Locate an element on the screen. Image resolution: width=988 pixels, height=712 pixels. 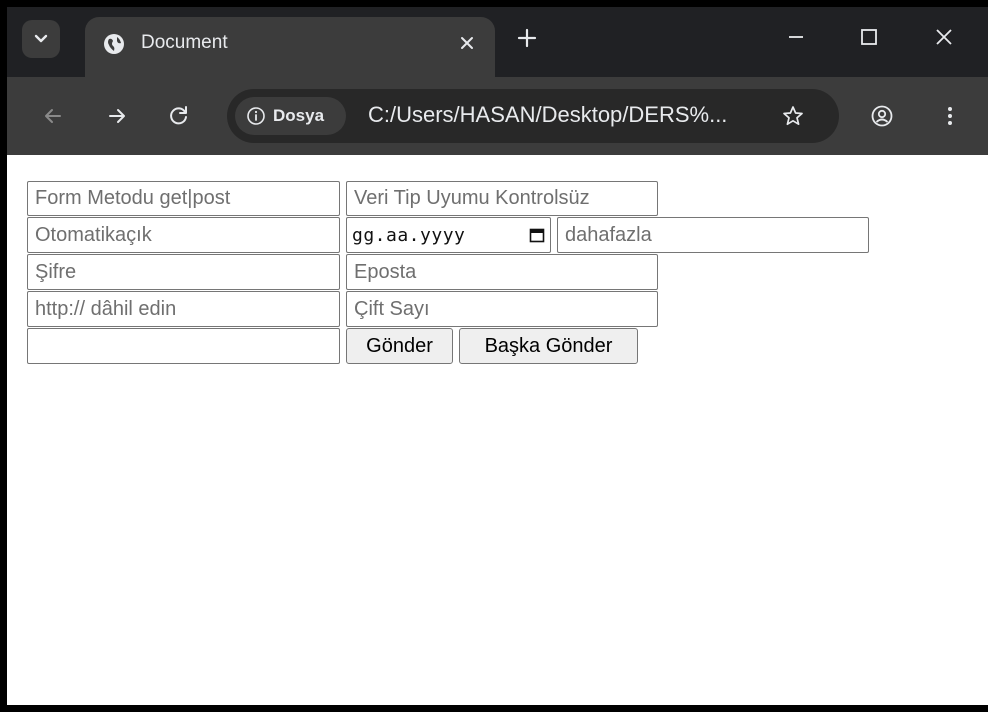
bookmark-star-icon is located at coordinates (793, 116).